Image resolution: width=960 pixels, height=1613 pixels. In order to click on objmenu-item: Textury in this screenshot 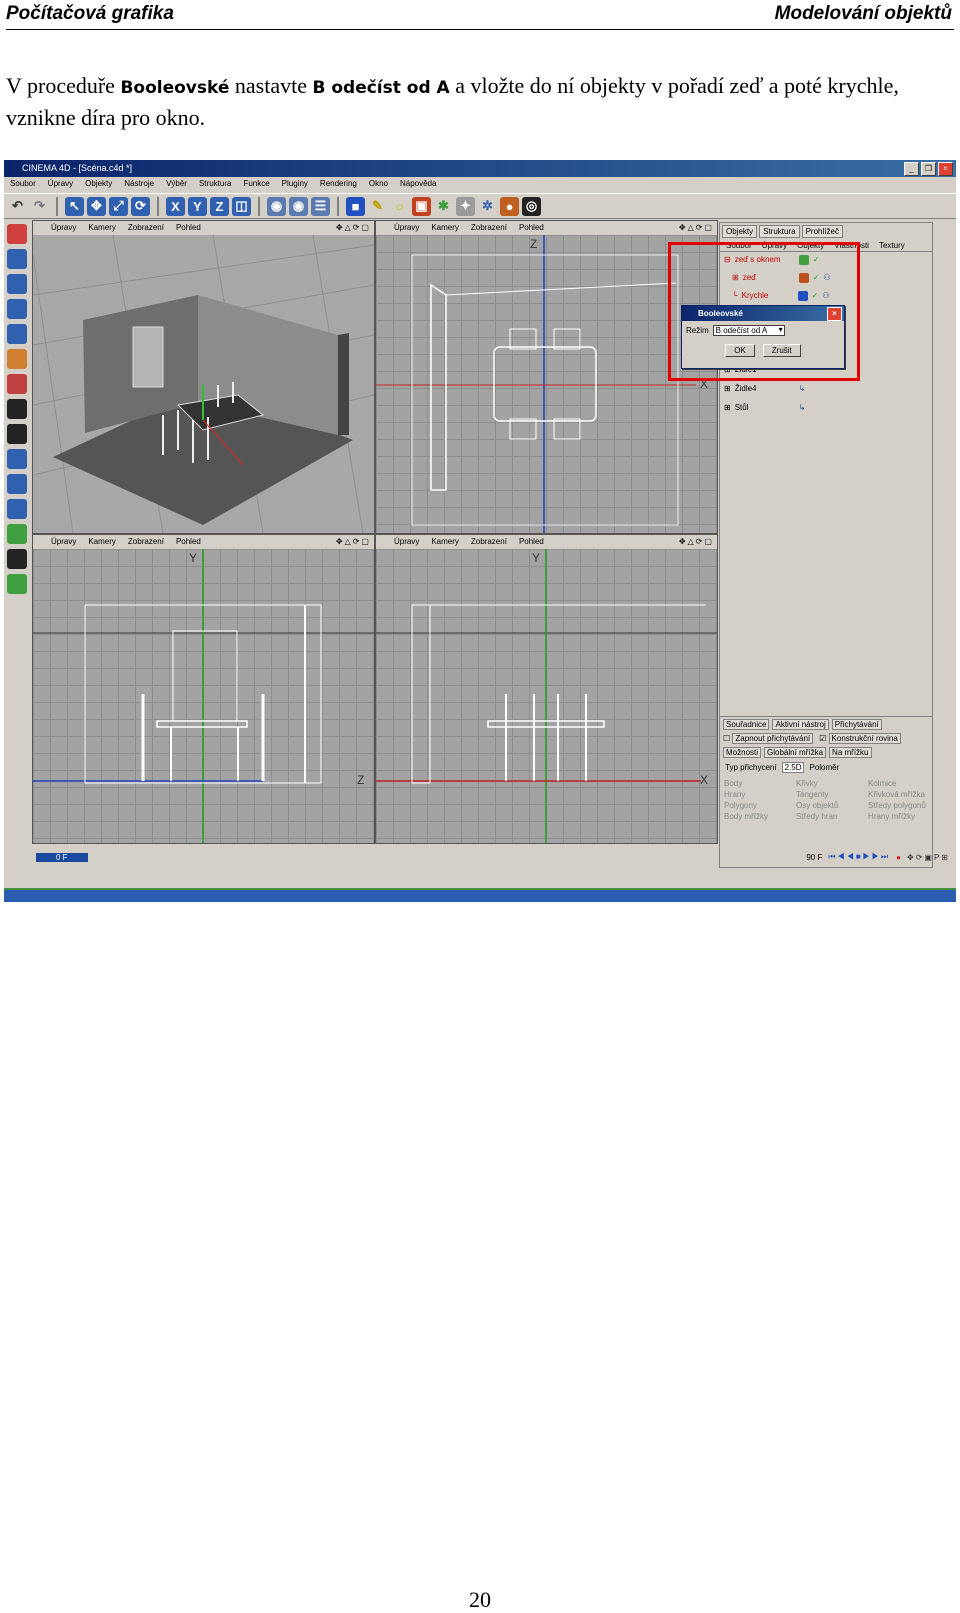, I will do `click(892, 245)`.